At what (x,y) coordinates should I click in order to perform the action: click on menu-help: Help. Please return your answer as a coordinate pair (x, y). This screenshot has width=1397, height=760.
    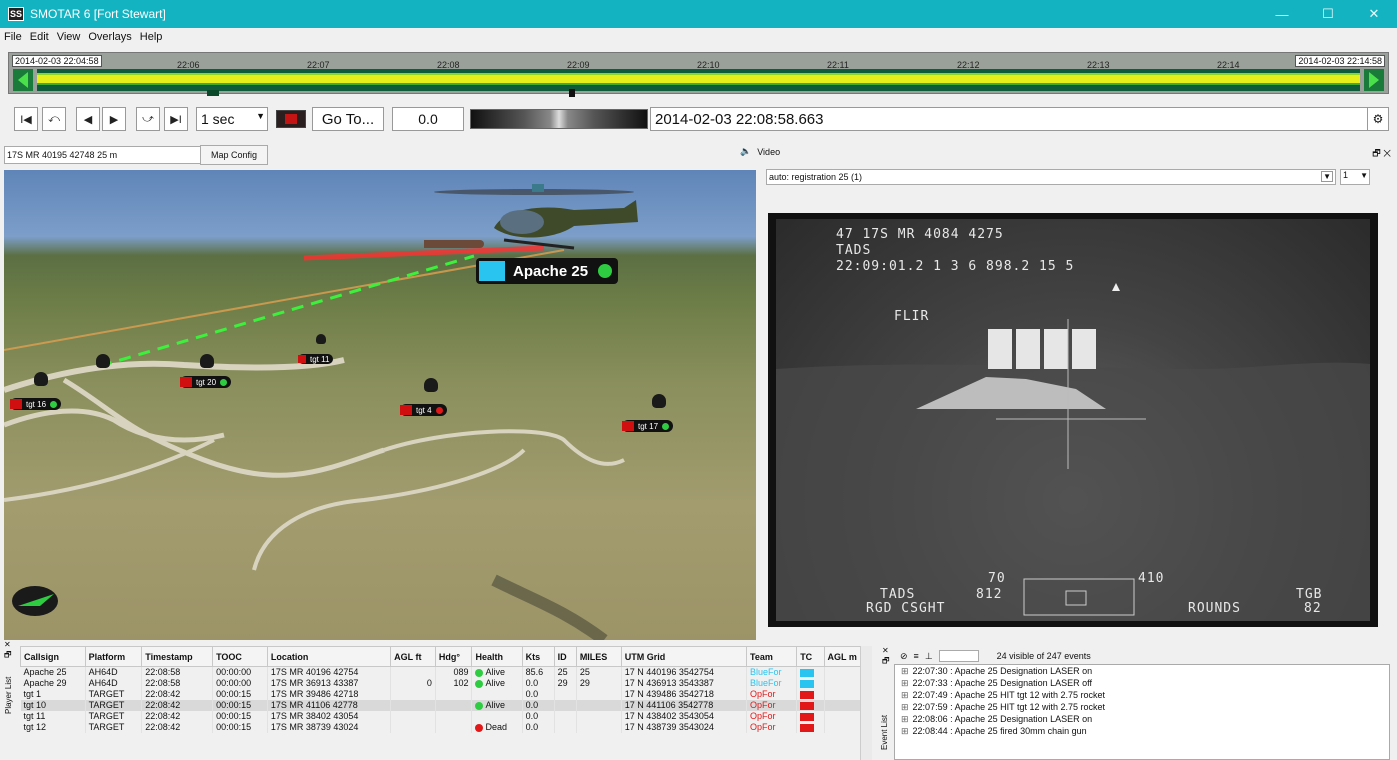
    Looking at the image, I should click on (151, 37).